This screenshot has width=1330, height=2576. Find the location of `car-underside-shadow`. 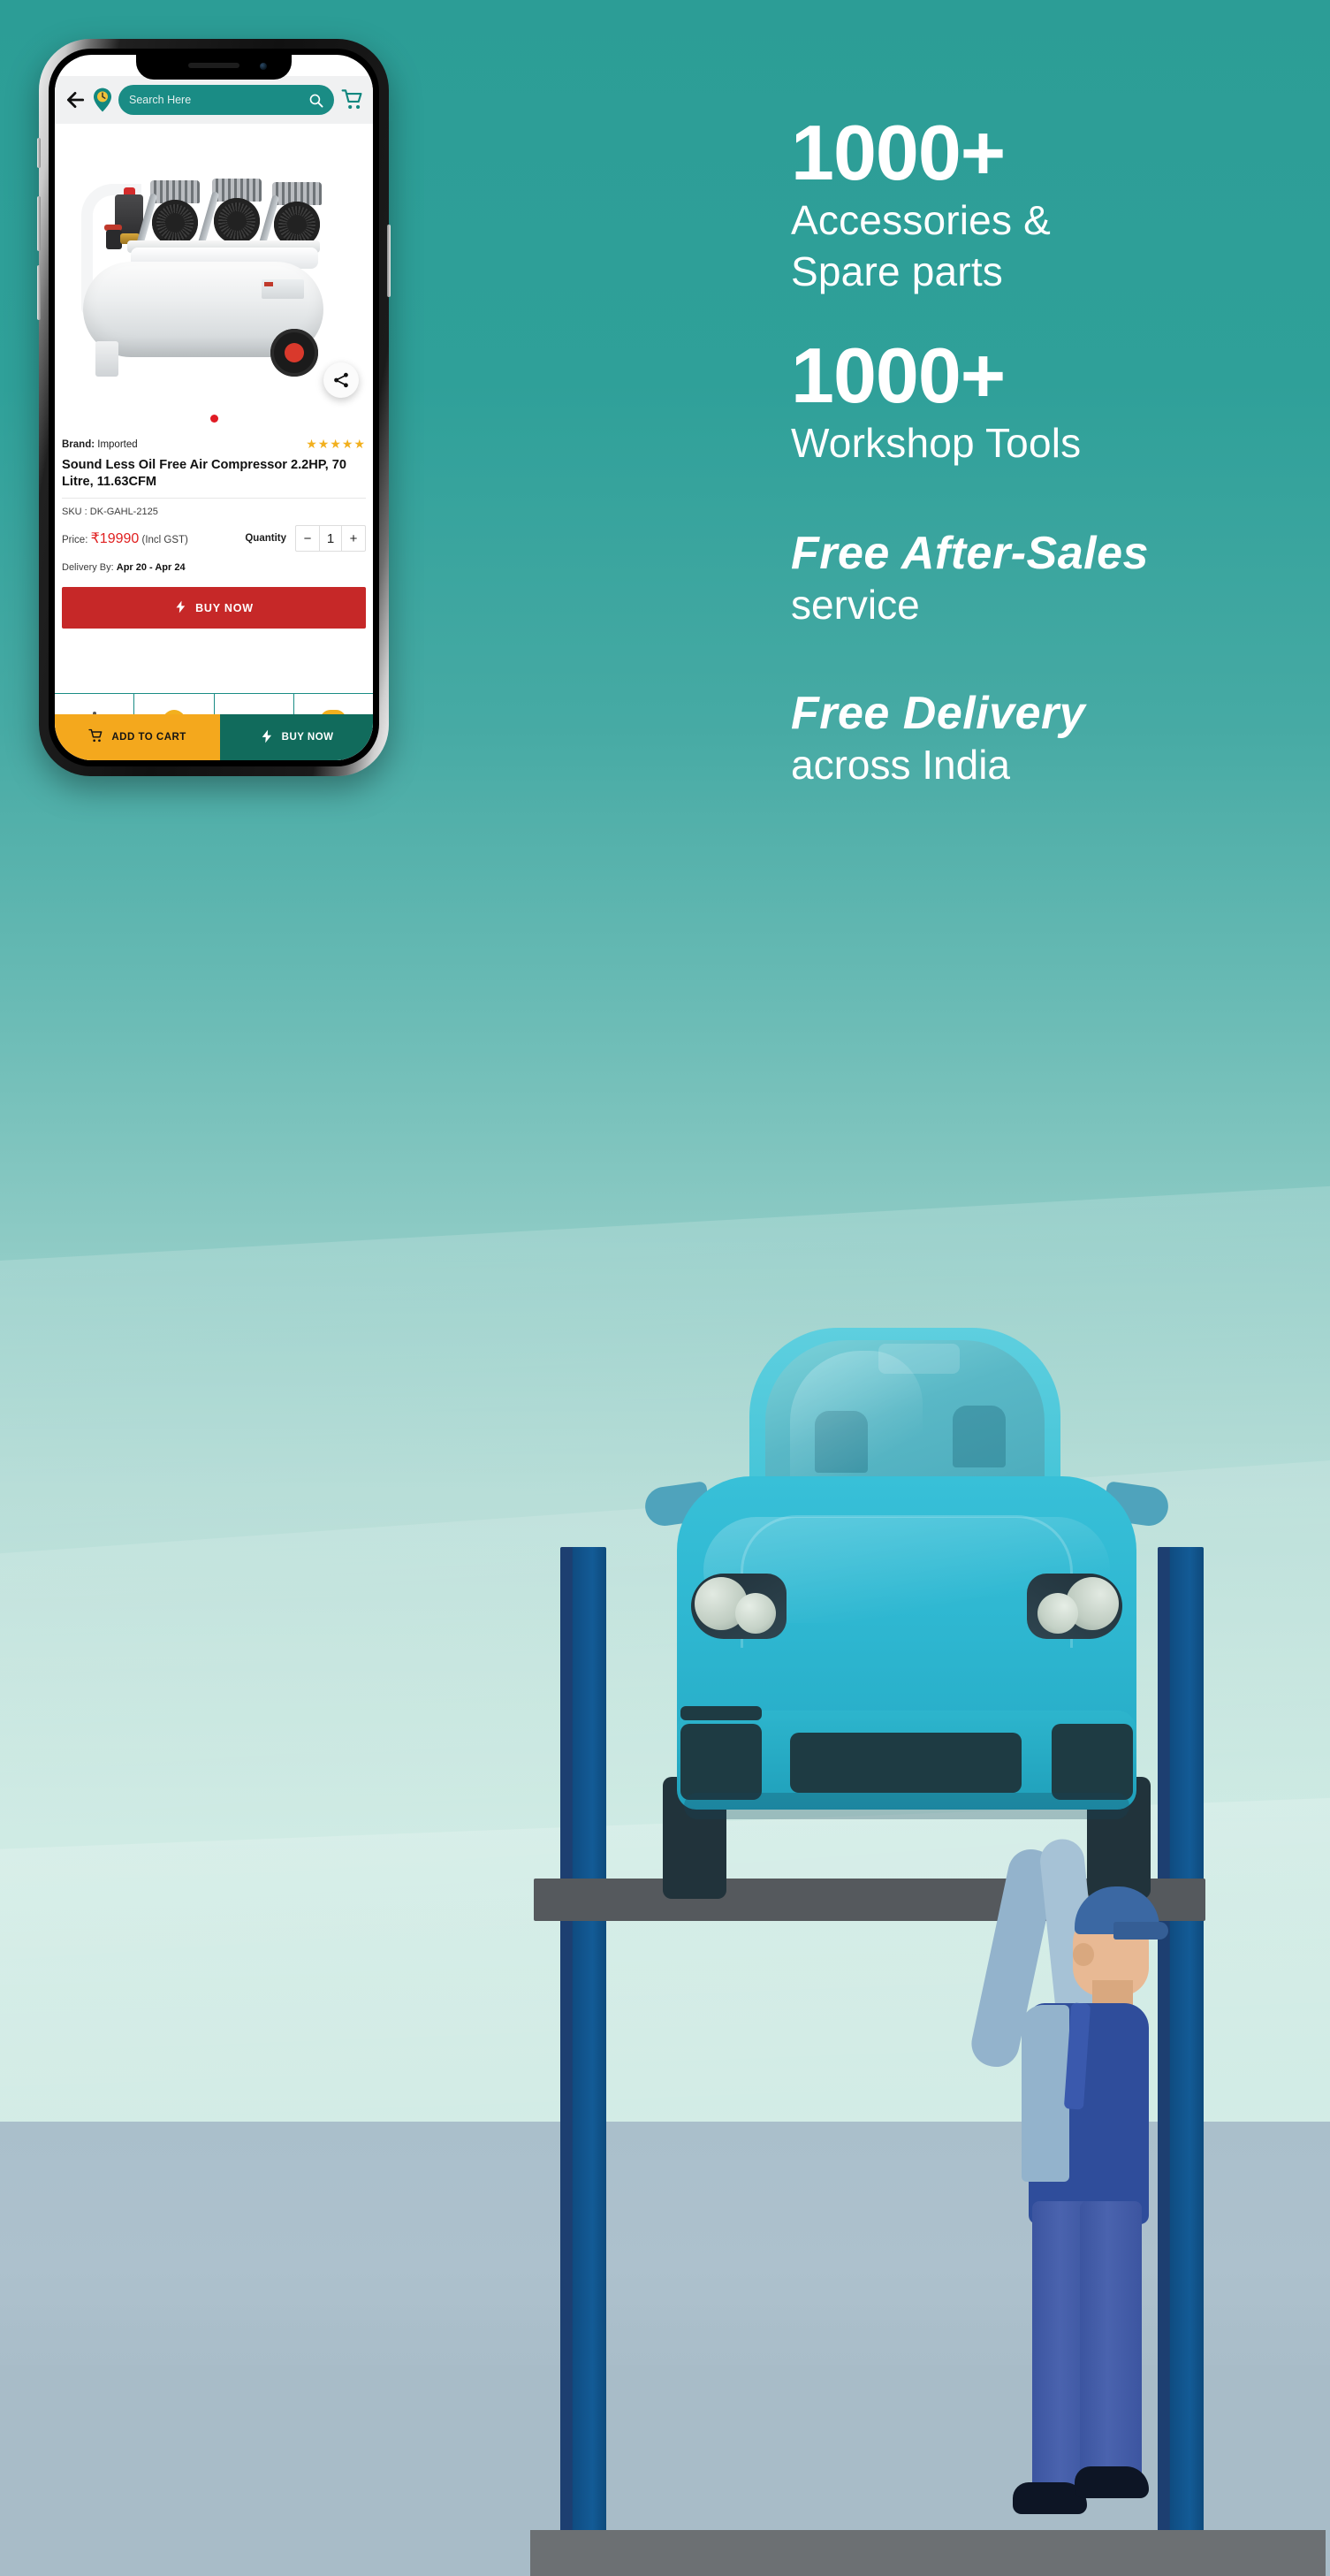

car-underside-shadow is located at coordinates (907, 1806).